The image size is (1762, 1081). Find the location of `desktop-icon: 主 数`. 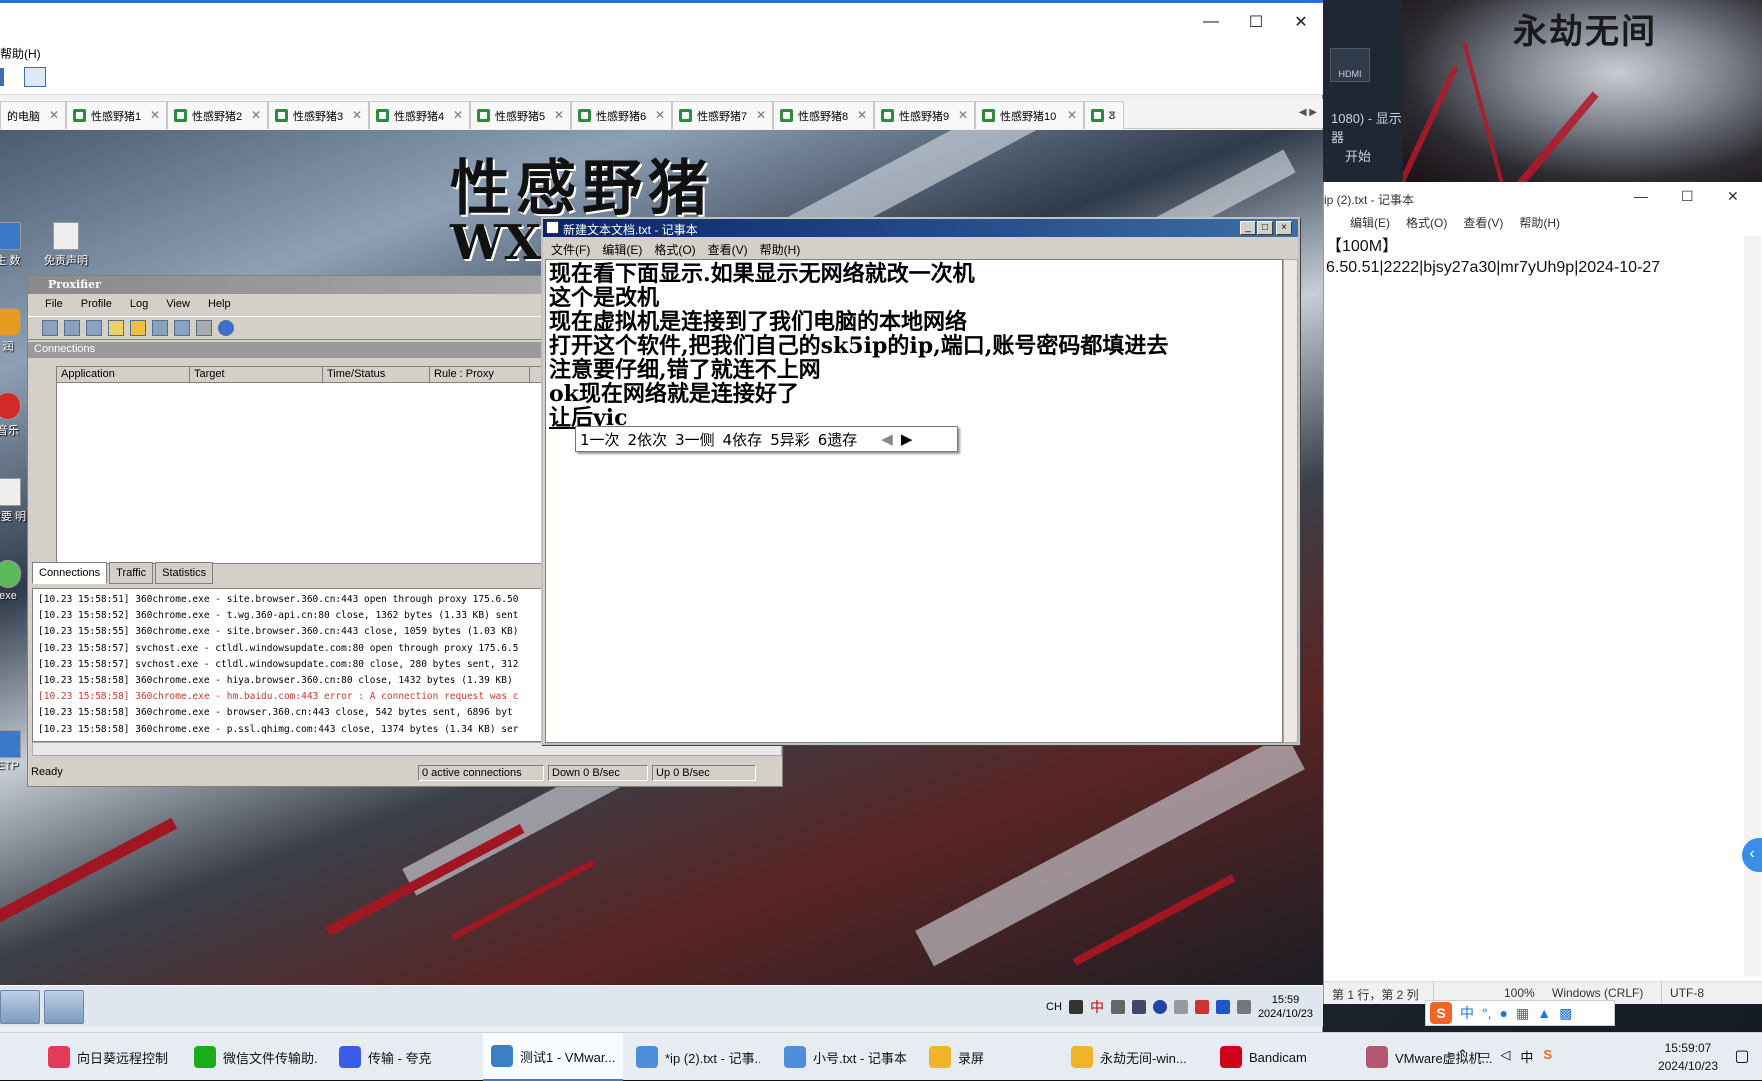

desktop-icon: 主 数 is located at coordinates (16, 245).